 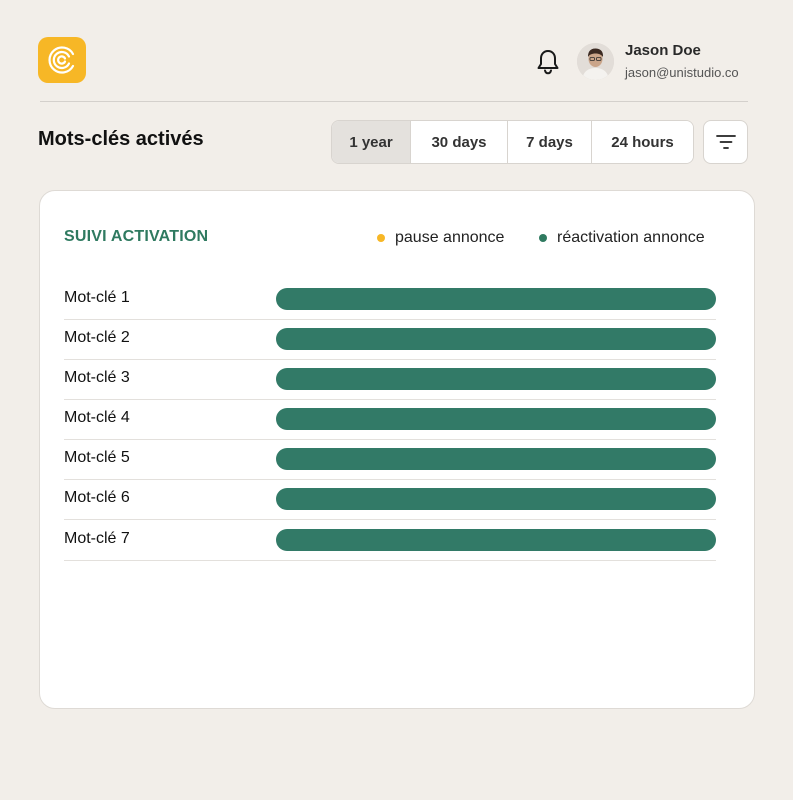 I want to click on concentric-c-logo-icon, so click(x=61, y=60).